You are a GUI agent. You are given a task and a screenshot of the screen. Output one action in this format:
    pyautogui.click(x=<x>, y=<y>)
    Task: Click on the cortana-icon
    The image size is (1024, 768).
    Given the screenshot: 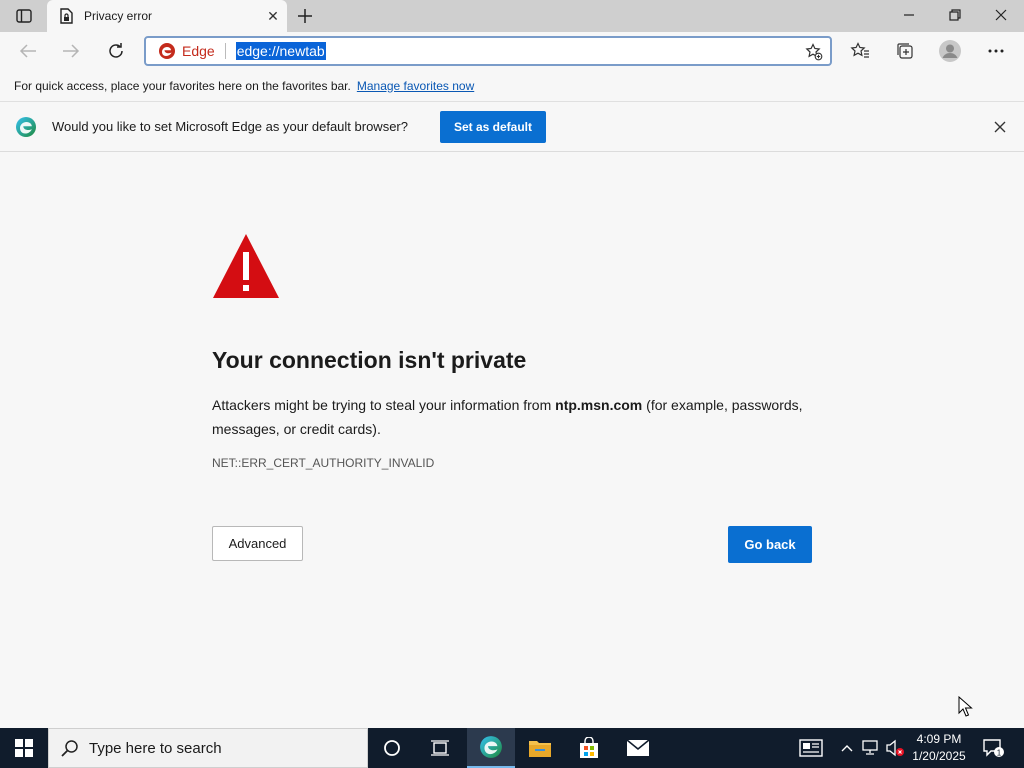 What is the action you would take?
    pyautogui.click(x=392, y=748)
    